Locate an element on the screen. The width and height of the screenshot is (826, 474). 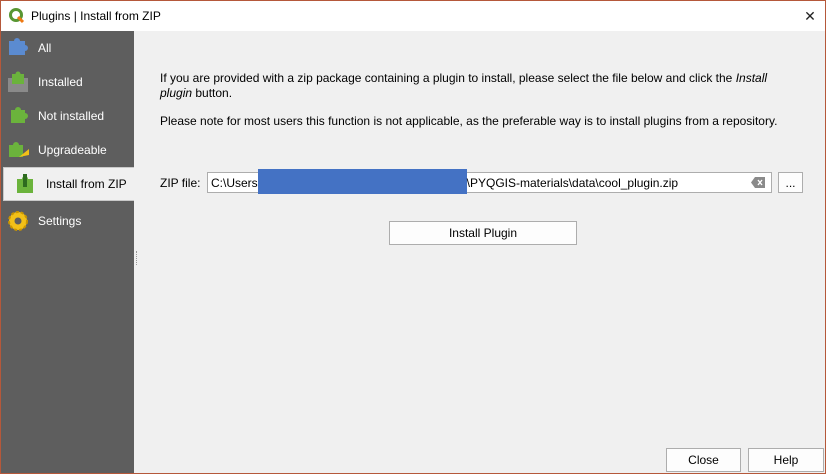
sidebar-item-not-installed: Not installed is located at coordinates (67, 116).